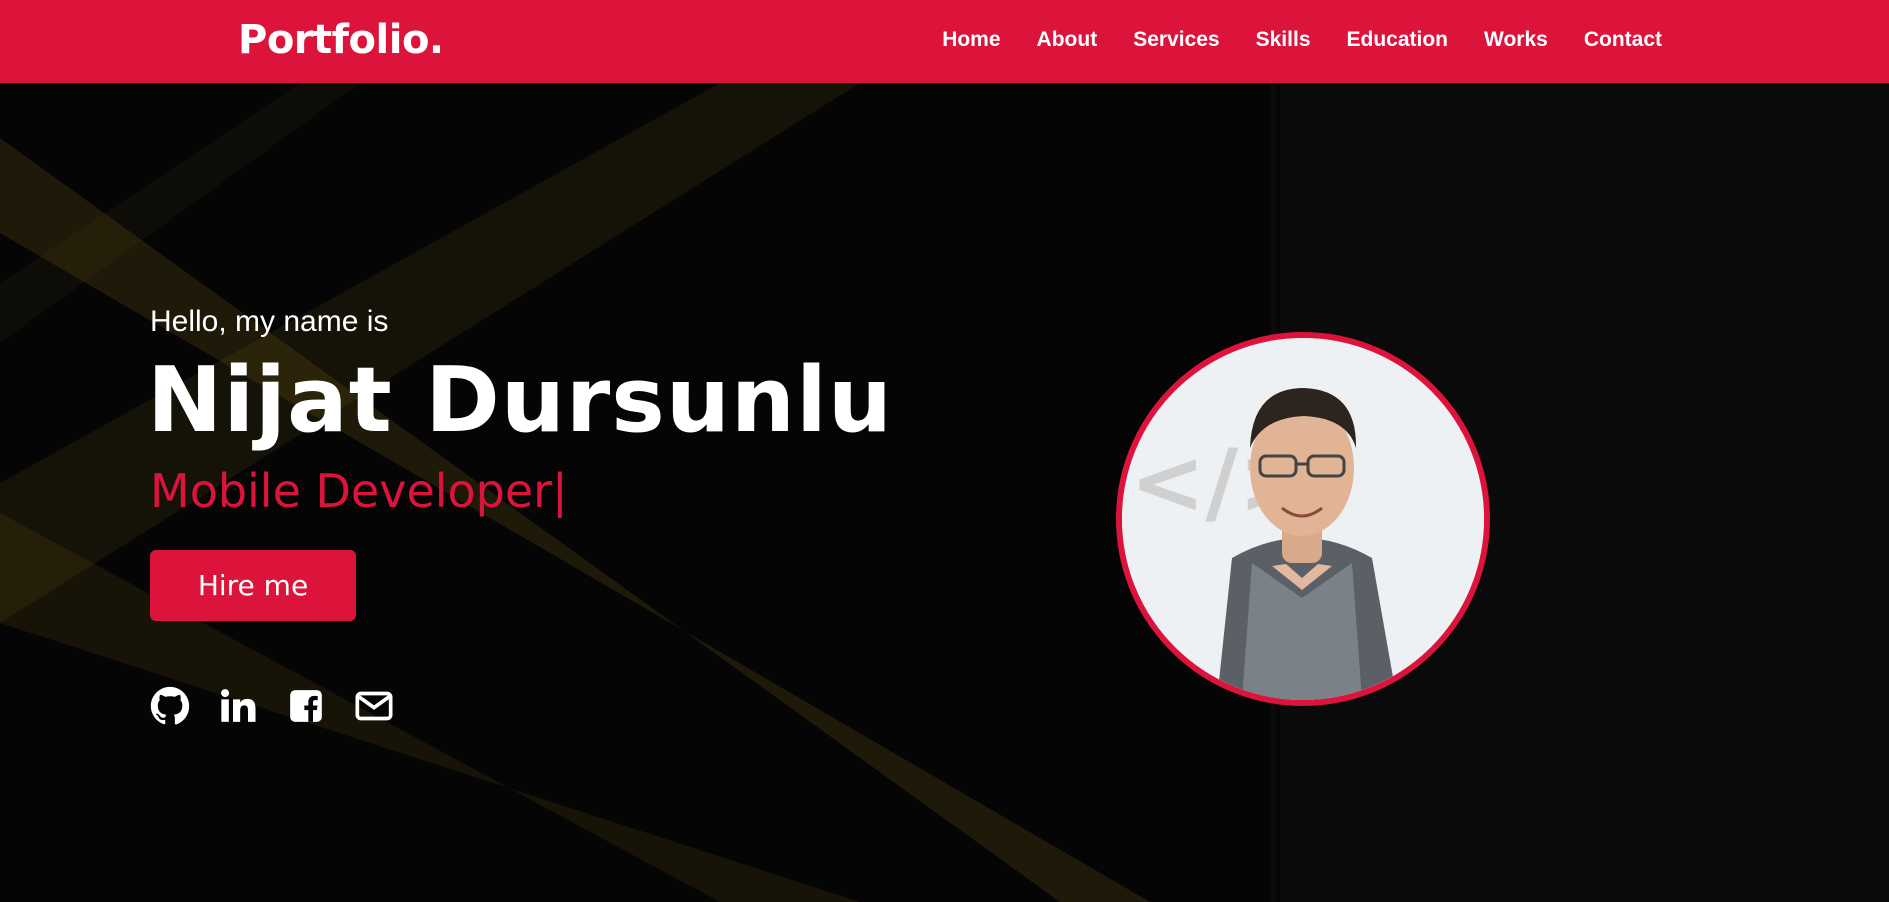  I want to click on email-link, so click(374, 706).